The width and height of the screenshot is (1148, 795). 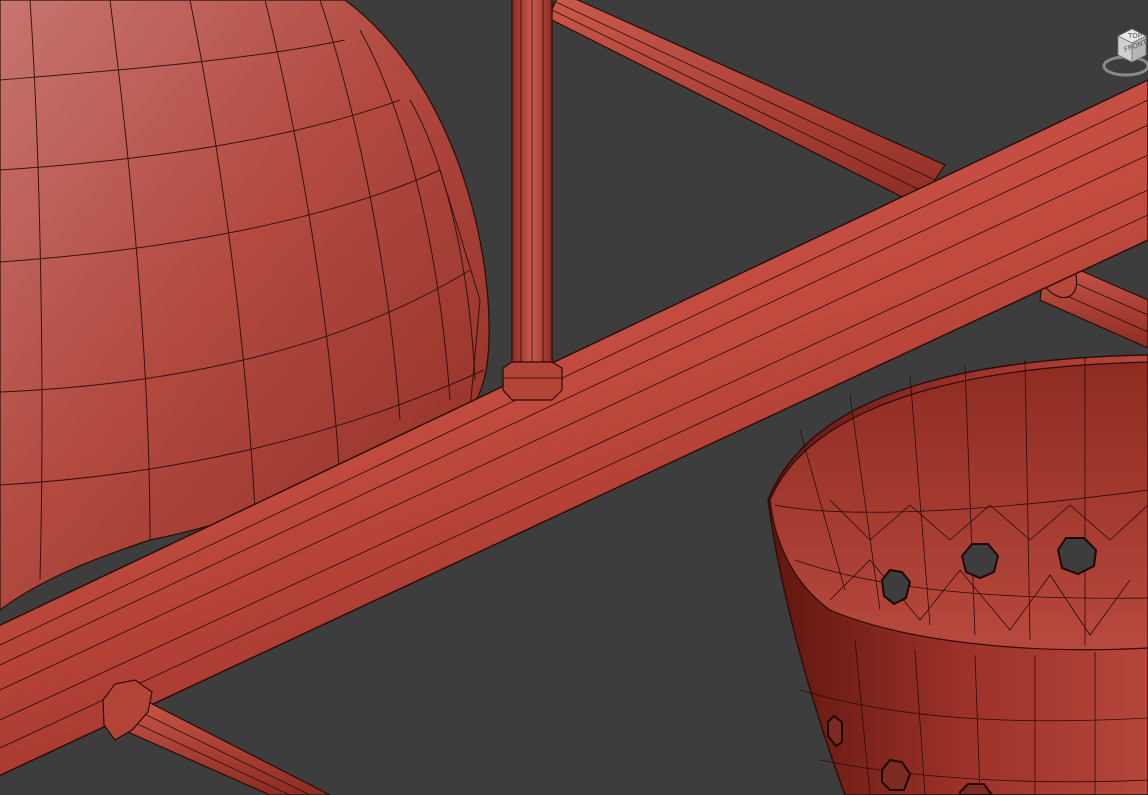 What do you see at coordinates (1134, 36) in the screenshot?
I see `viewcube-top-label: TOP` at bounding box center [1134, 36].